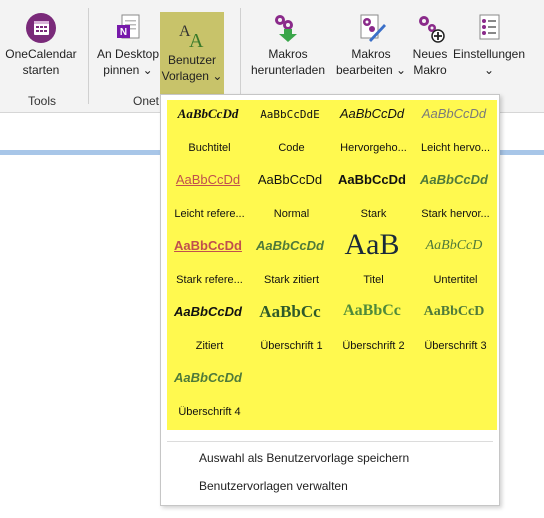 This screenshot has width=544, height=518. Describe the element at coordinates (371, 54) in the screenshot. I see `edit-macros-label-1: Makros` at that location.